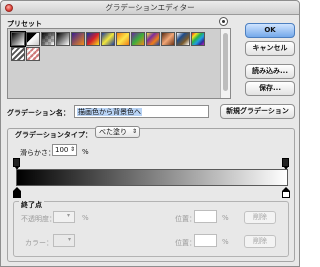  I want to click on color-position-unit: %, so click(225, 242).